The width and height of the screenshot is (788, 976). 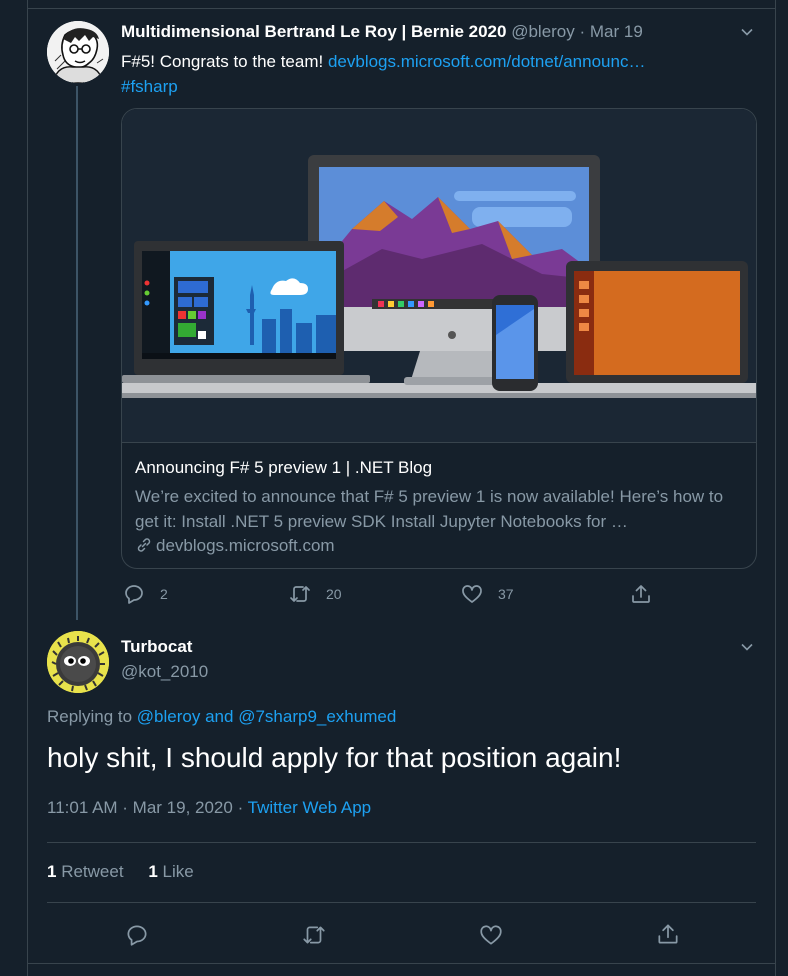 What do you see at coordinates (334, 594) in the screenshot?
I see `tweet1-retweet-count: 20` at bounding box center [334, 594].